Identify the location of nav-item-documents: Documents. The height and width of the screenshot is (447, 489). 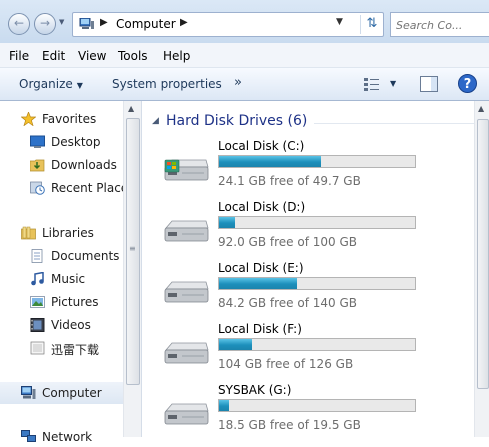
(61, 256).